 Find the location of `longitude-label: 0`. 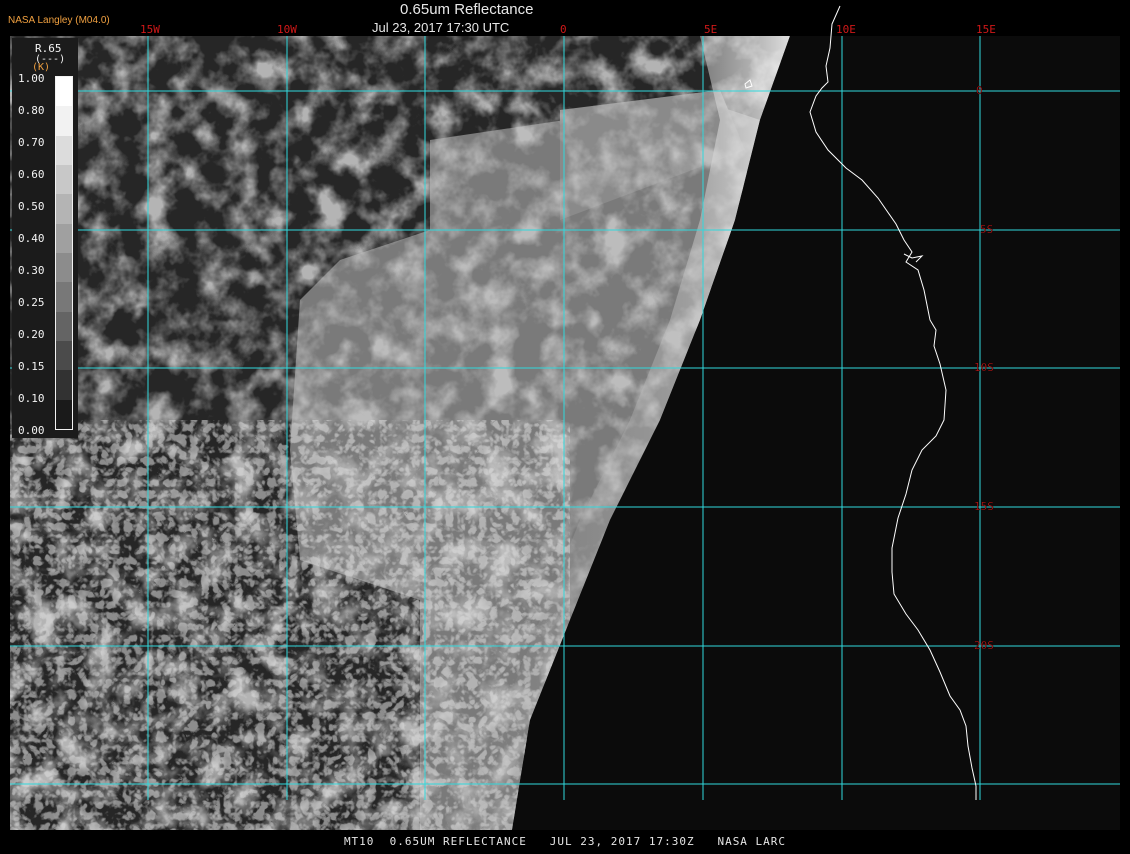

longitude-label: 0 is located at coordinates (563, 29).